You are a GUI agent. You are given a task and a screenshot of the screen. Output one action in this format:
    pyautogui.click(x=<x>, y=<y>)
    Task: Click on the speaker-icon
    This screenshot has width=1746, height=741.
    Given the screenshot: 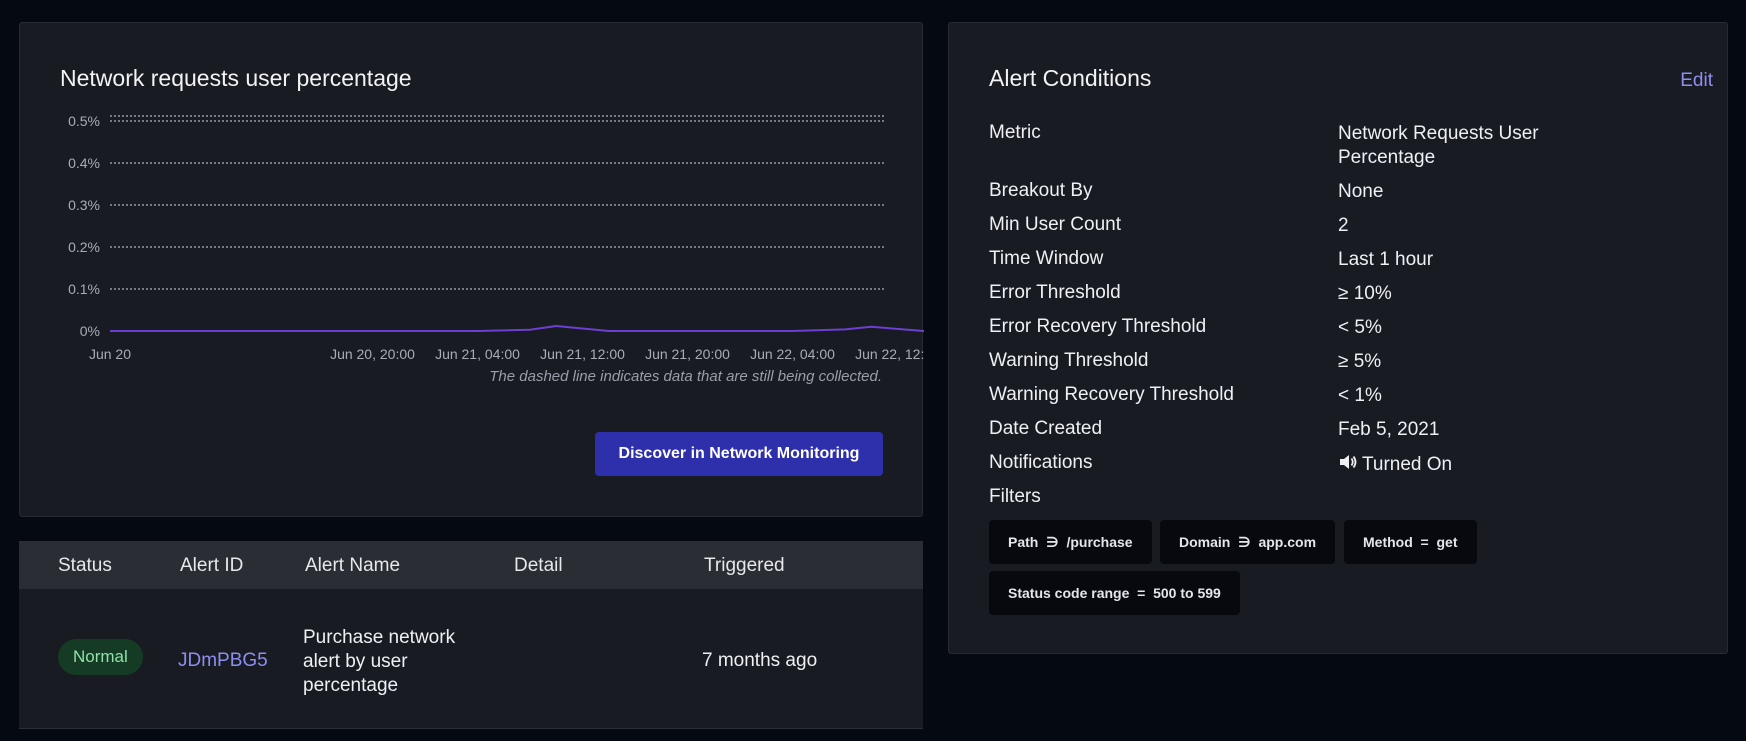 What is the action you would take?
    pyautogui.click(x=1348, y=462)
    